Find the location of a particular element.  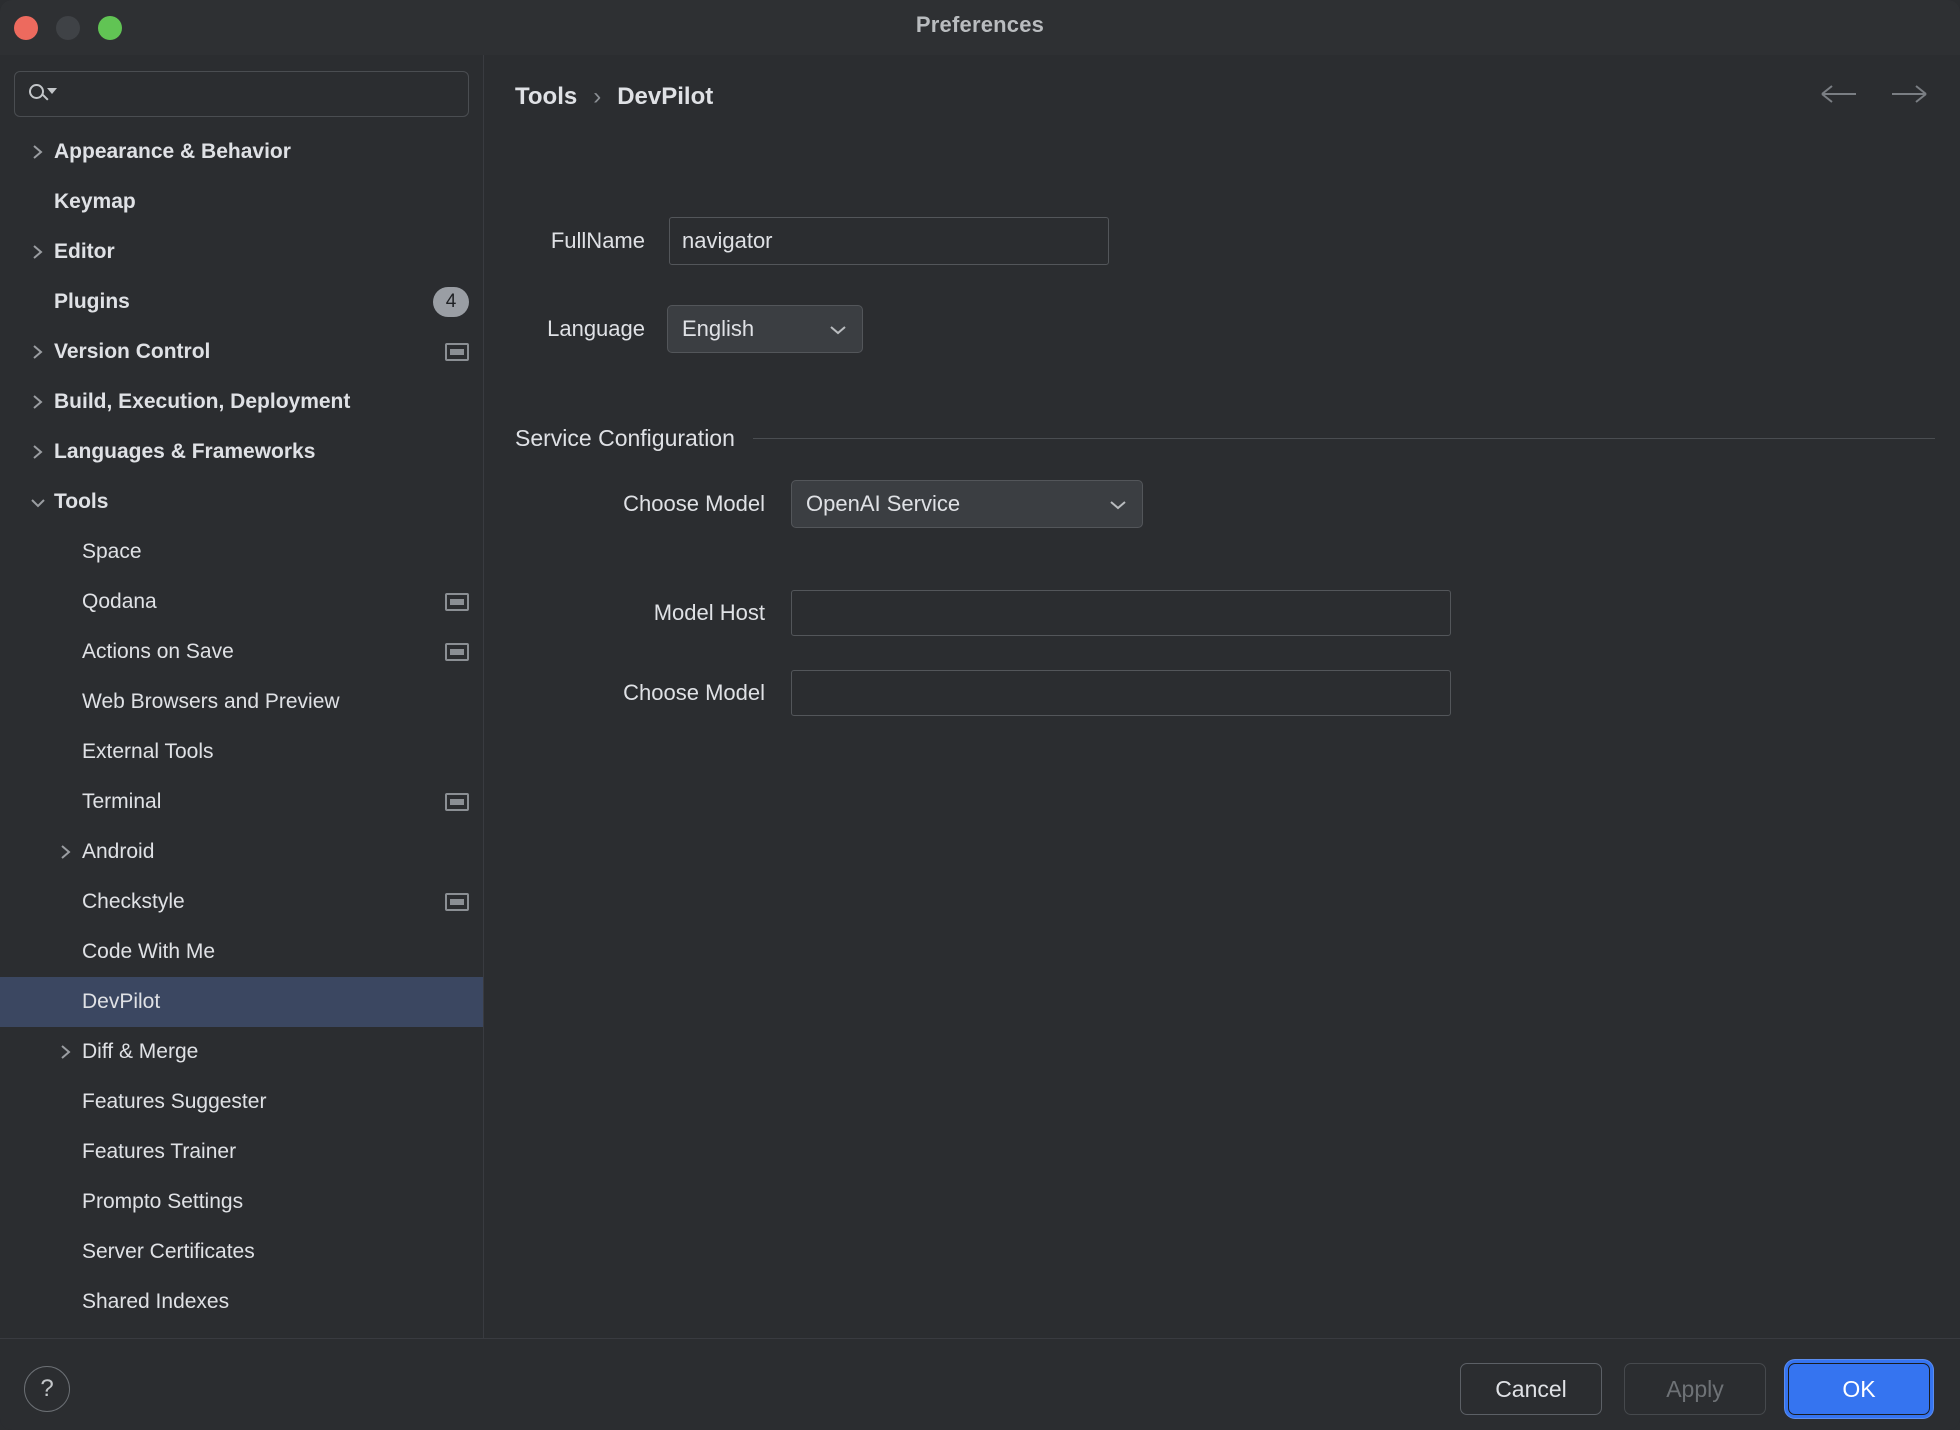

sidebar-item-build-execution-deployment: Build, Execution, Deployment is located at coordinates (241, 402).